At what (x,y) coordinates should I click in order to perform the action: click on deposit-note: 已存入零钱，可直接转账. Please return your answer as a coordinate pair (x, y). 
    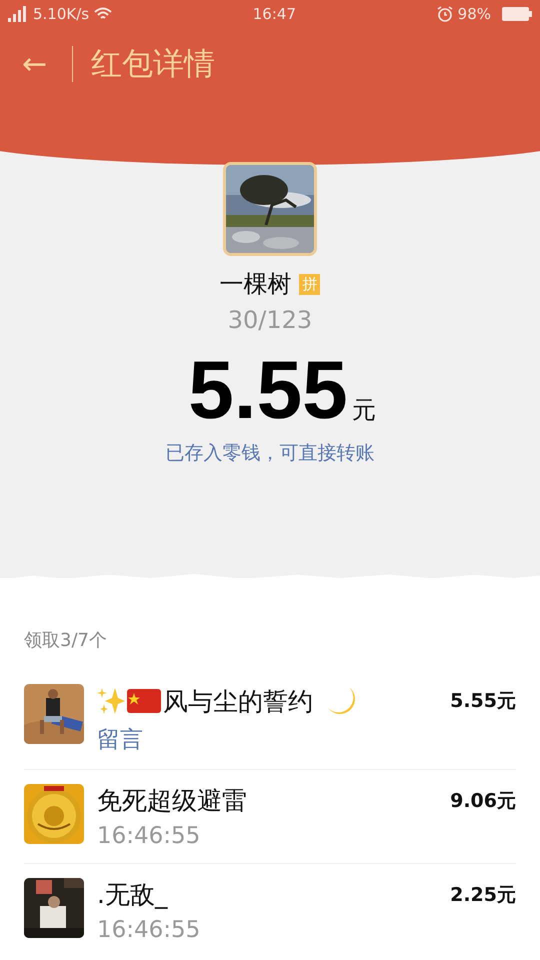
    Looking at the image, I should click on (269, 453).